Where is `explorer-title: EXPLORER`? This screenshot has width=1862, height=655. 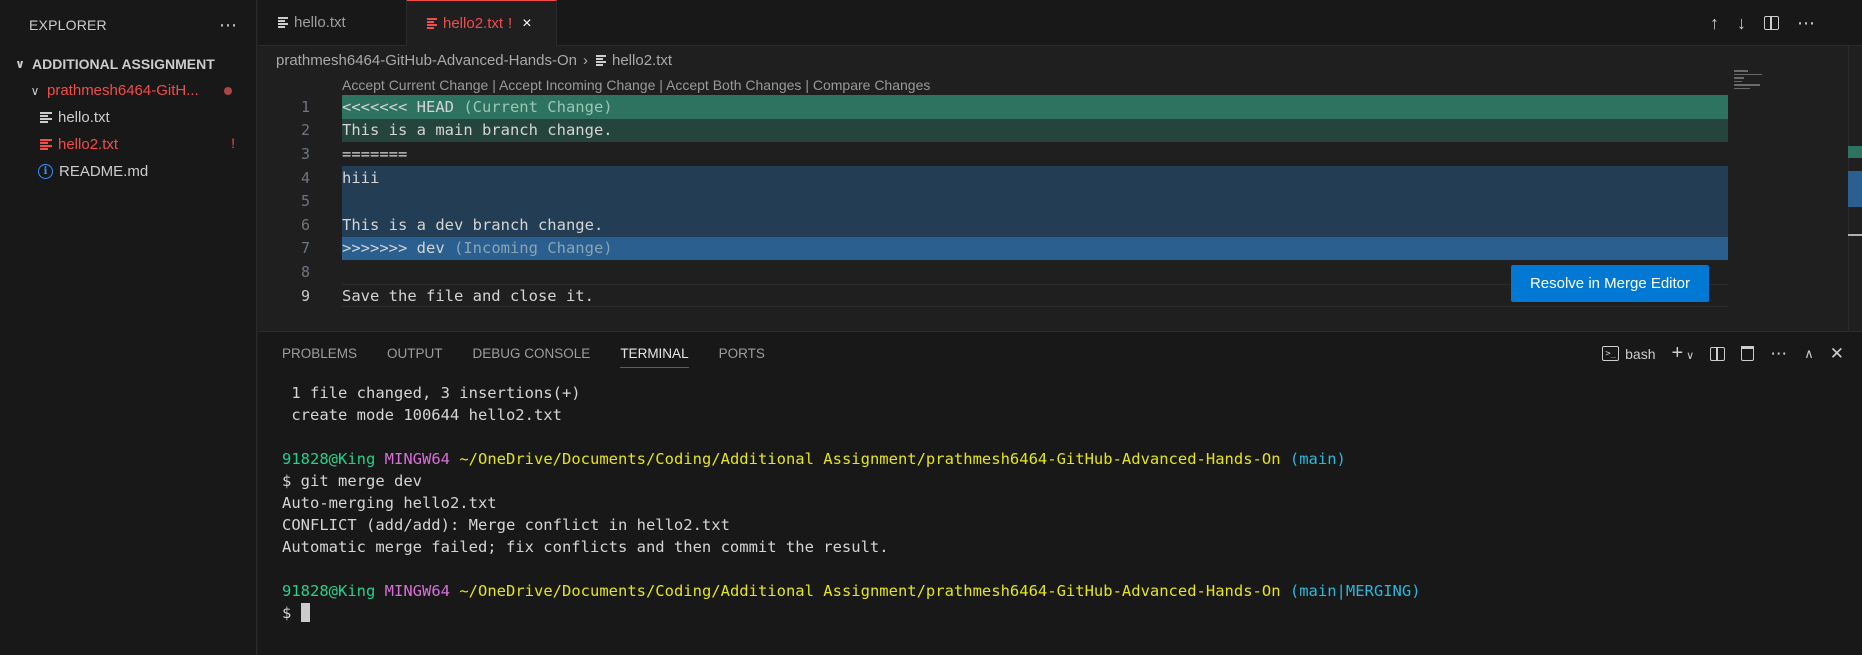 explorer-title: EXPLORER is located at coordinates (68, 25).